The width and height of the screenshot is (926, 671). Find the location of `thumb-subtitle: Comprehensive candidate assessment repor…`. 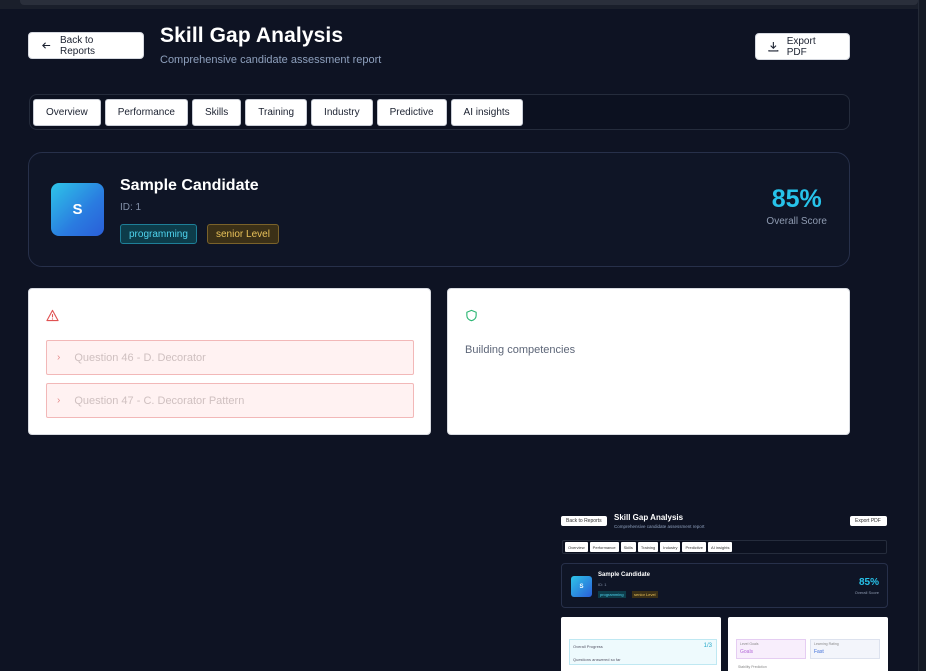

thumb-subtitle: Comprehensive candidate assessment repor… is located at coordinates (659, 526).